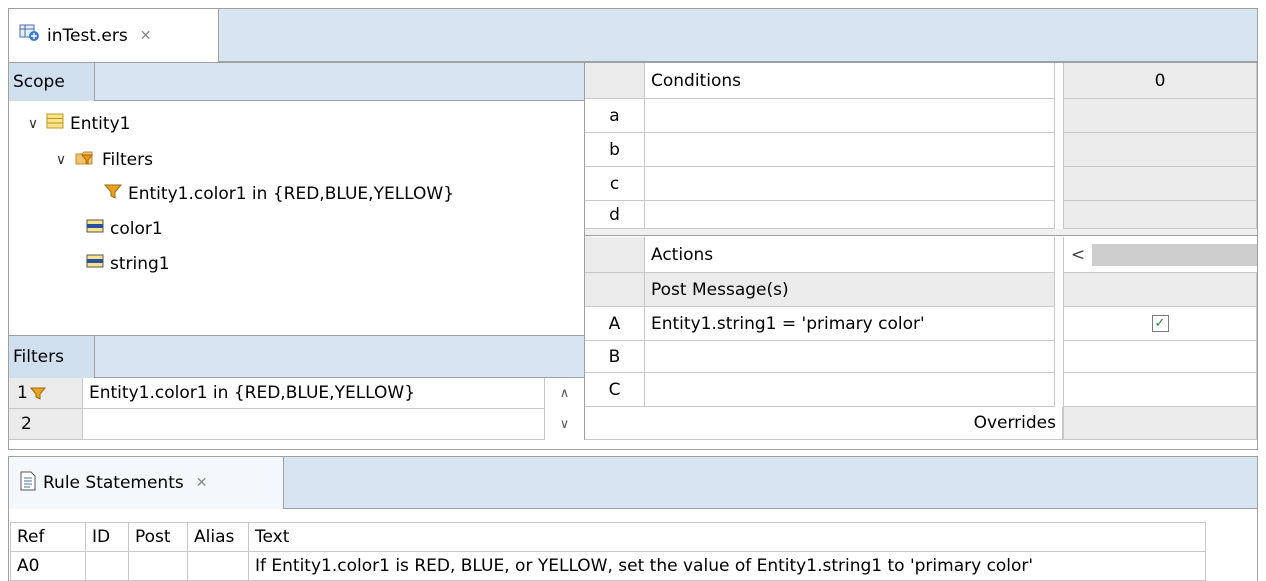  I want to click on filter-row-number: 1, so click(46, 393).